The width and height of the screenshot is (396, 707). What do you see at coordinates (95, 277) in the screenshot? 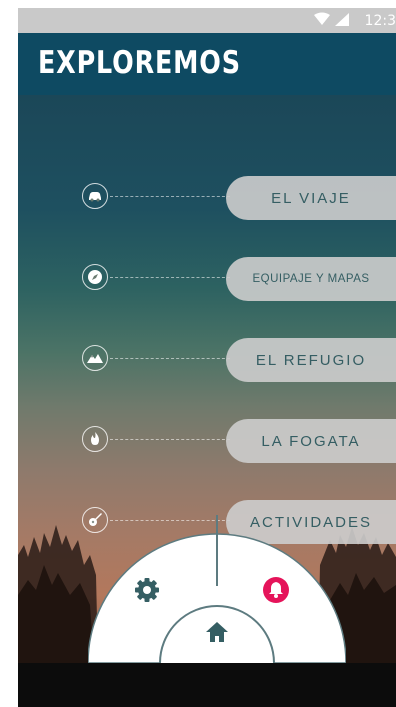
I see `compass-icon` at bounding box center [95, 277].